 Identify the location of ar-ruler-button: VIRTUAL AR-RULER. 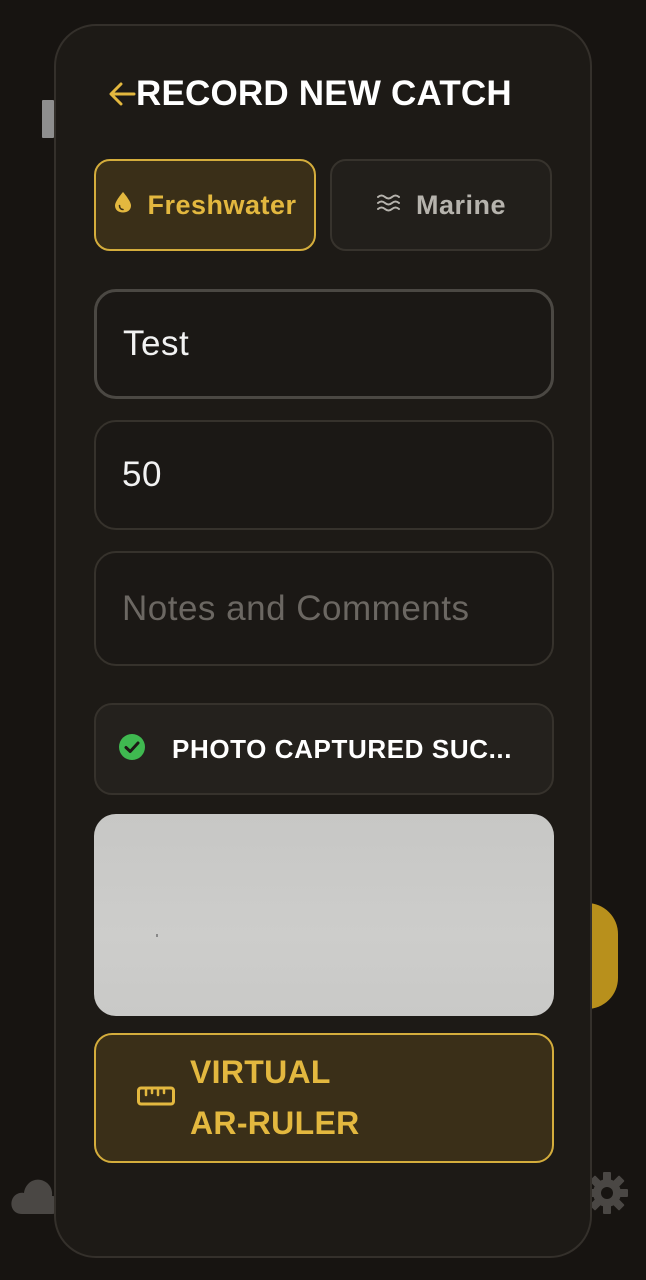
(324, 1098).